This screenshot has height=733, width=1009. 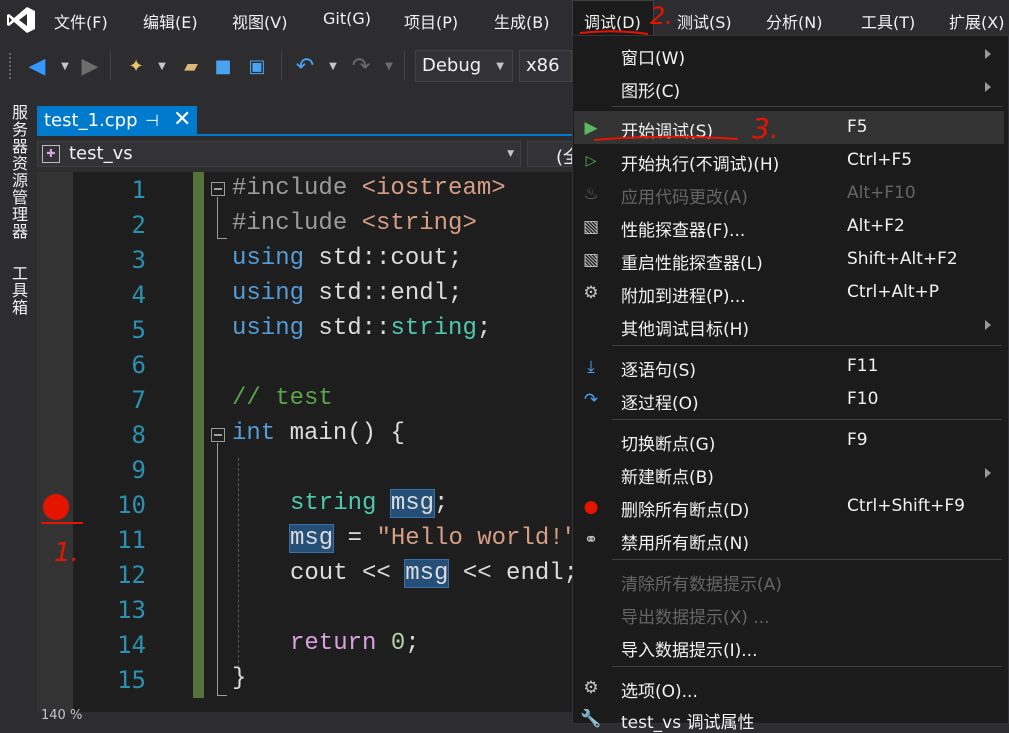 I want to click on save-icon: ■, so click(x=223, y=67).